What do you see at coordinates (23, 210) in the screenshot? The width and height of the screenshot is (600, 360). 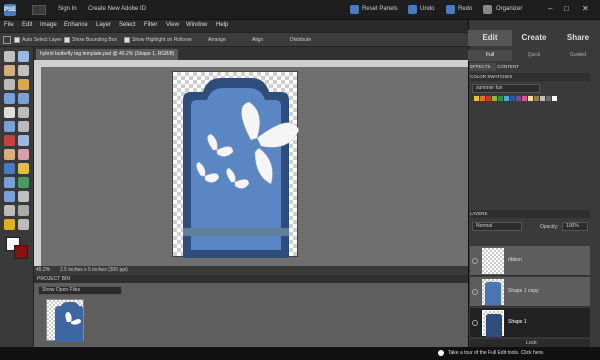 I see `pencil-tool-icon` at bounding box center [23, 210].